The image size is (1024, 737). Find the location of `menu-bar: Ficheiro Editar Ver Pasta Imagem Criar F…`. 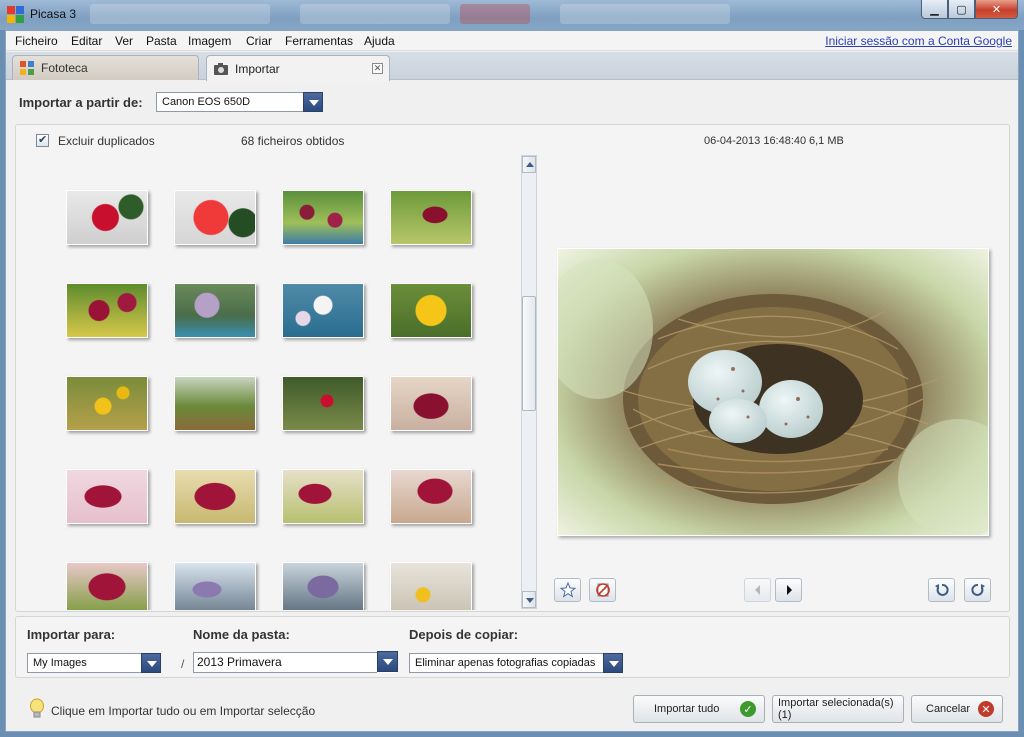

menu-bar: Ficheiro Editar Ver Pasta Imagem Criar F… is located at coordinates (512, 41).